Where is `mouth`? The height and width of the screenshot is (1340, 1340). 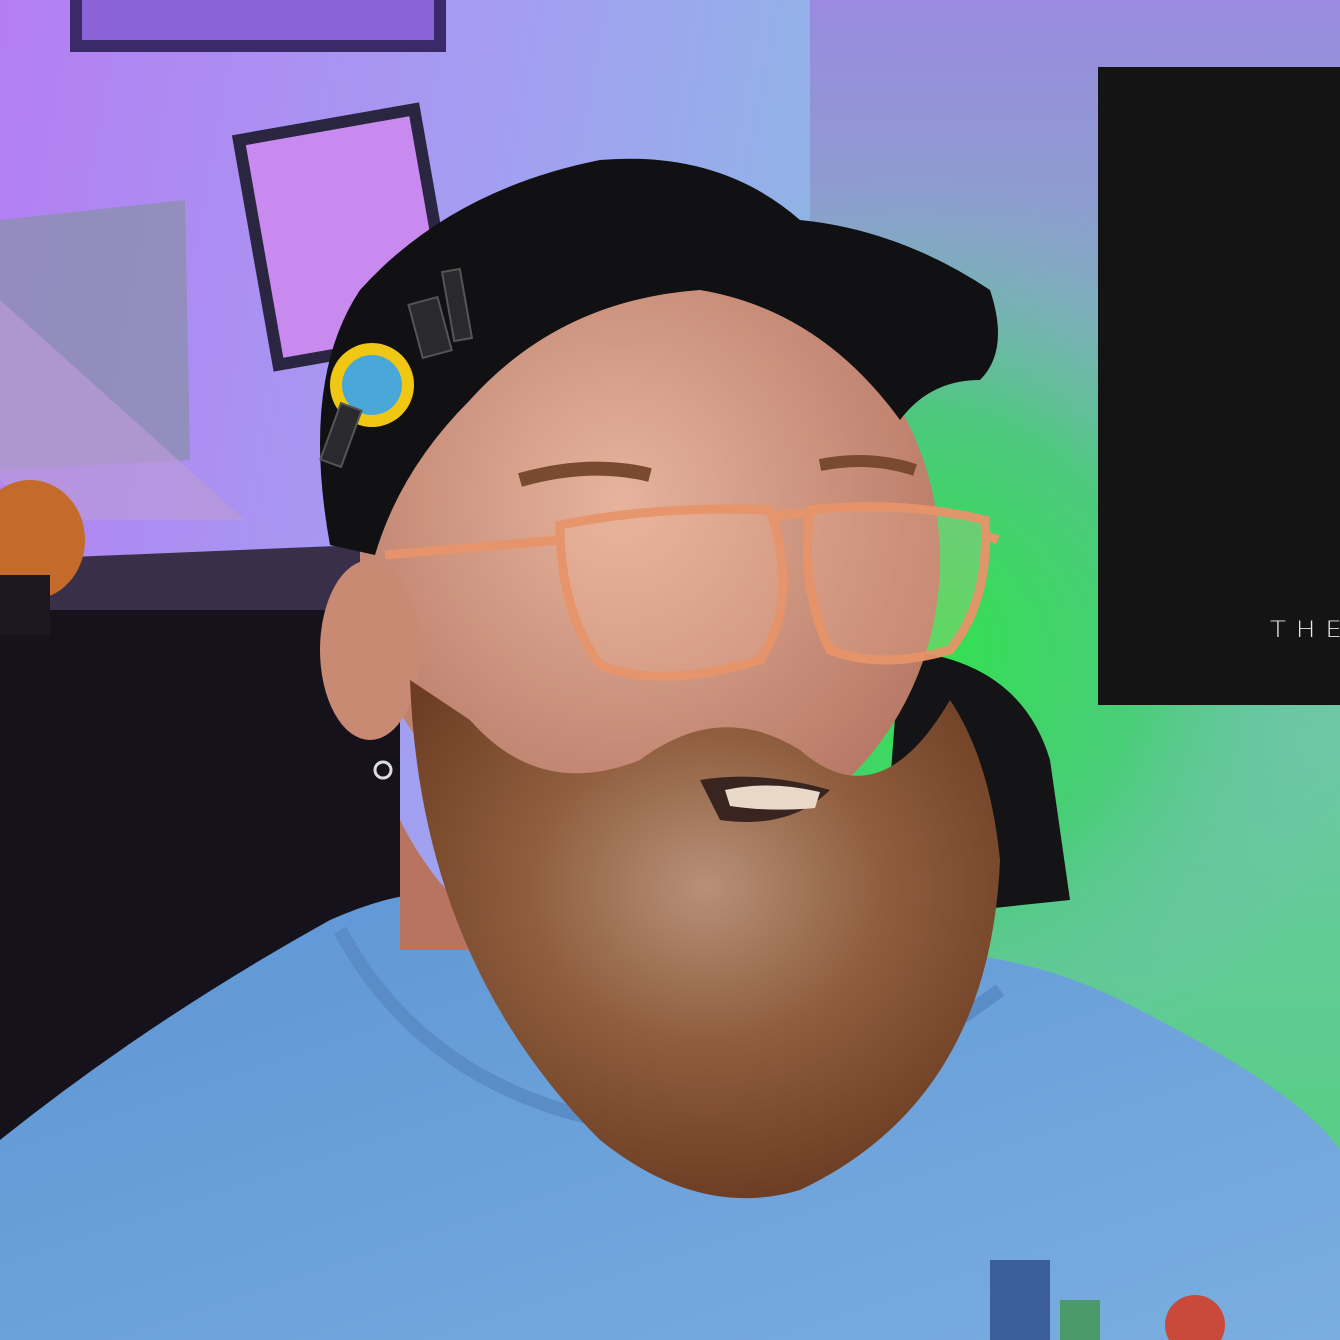
mouth is located at coordinates (772, 797).